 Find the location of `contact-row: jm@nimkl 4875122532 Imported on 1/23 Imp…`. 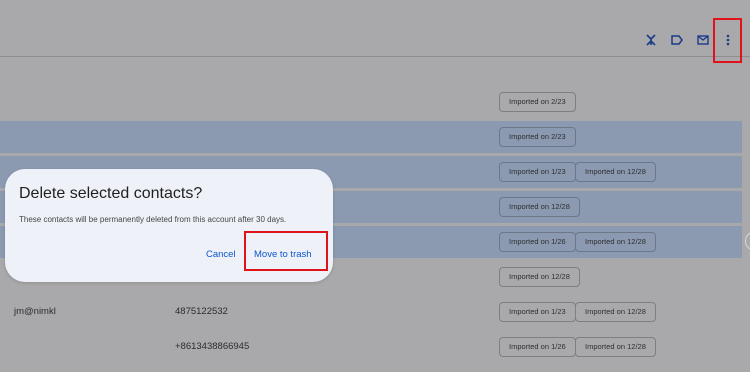

contact-row: jm@nimkl 4875122532 Imported on 1/23 Imp… is located at coordinates (371, 312).